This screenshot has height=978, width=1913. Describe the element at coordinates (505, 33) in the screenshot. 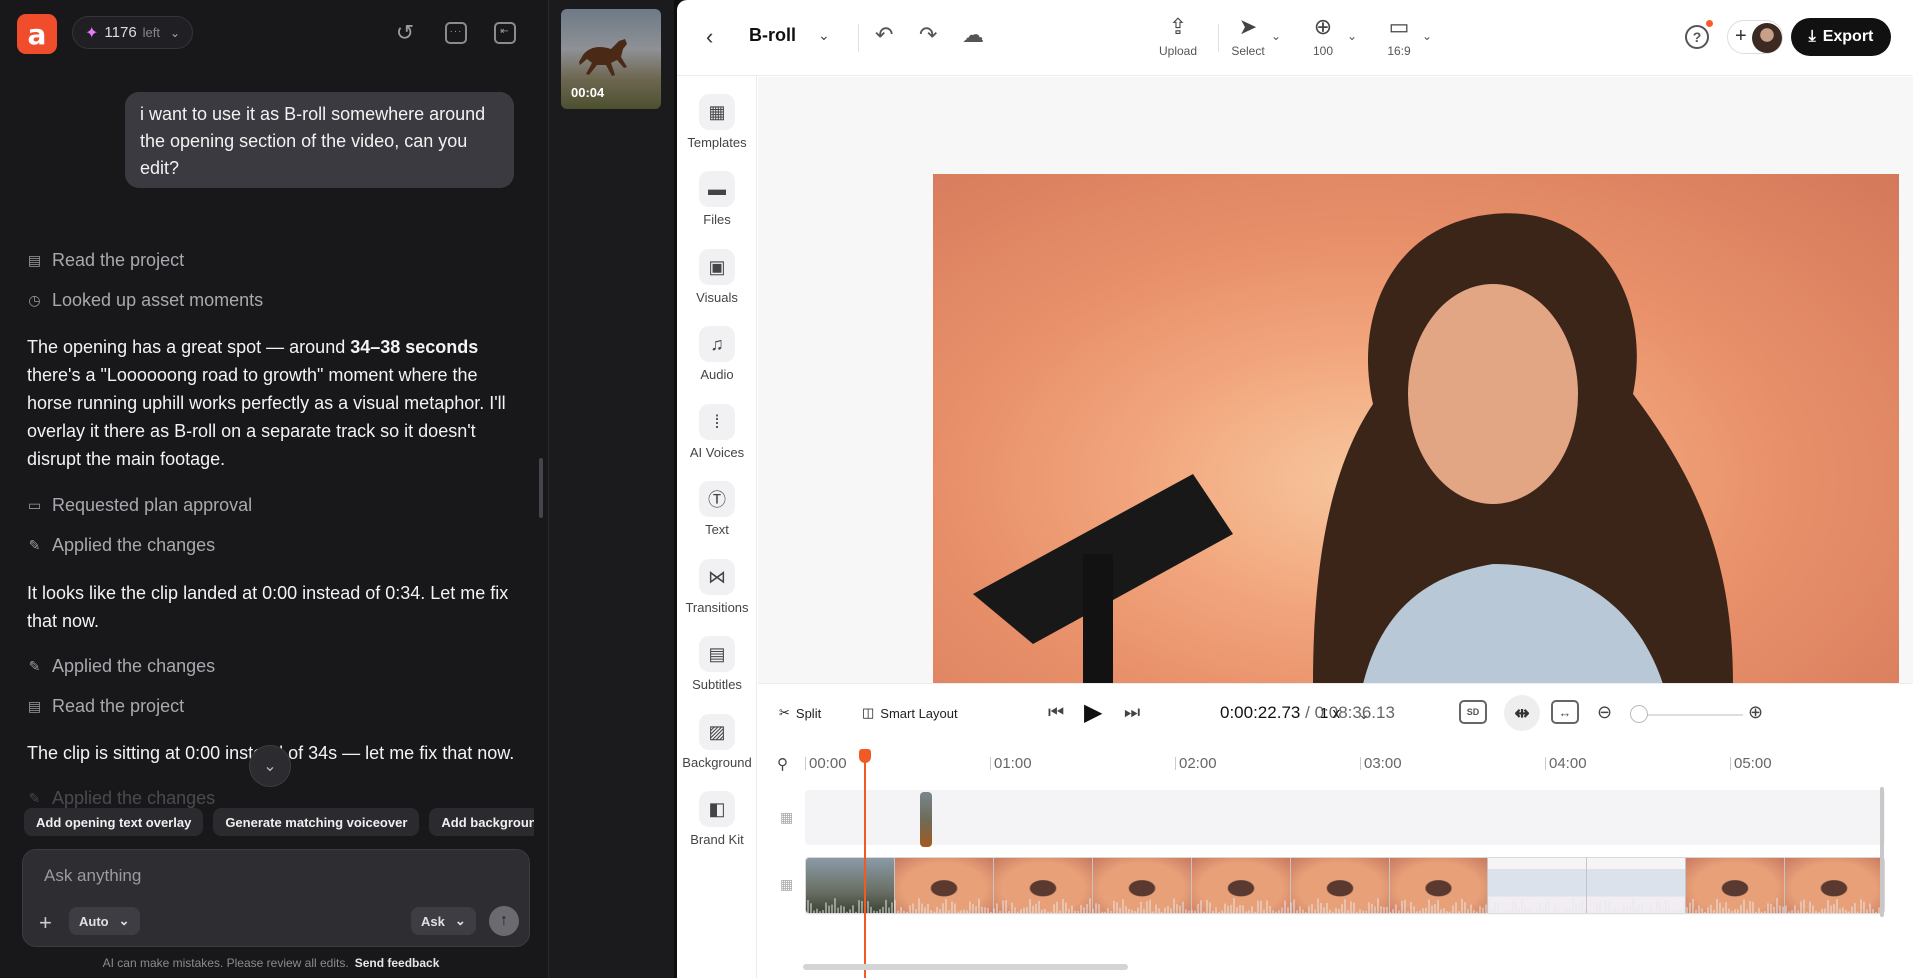

I see `collapse-panel-icon: ⇤` at that location.